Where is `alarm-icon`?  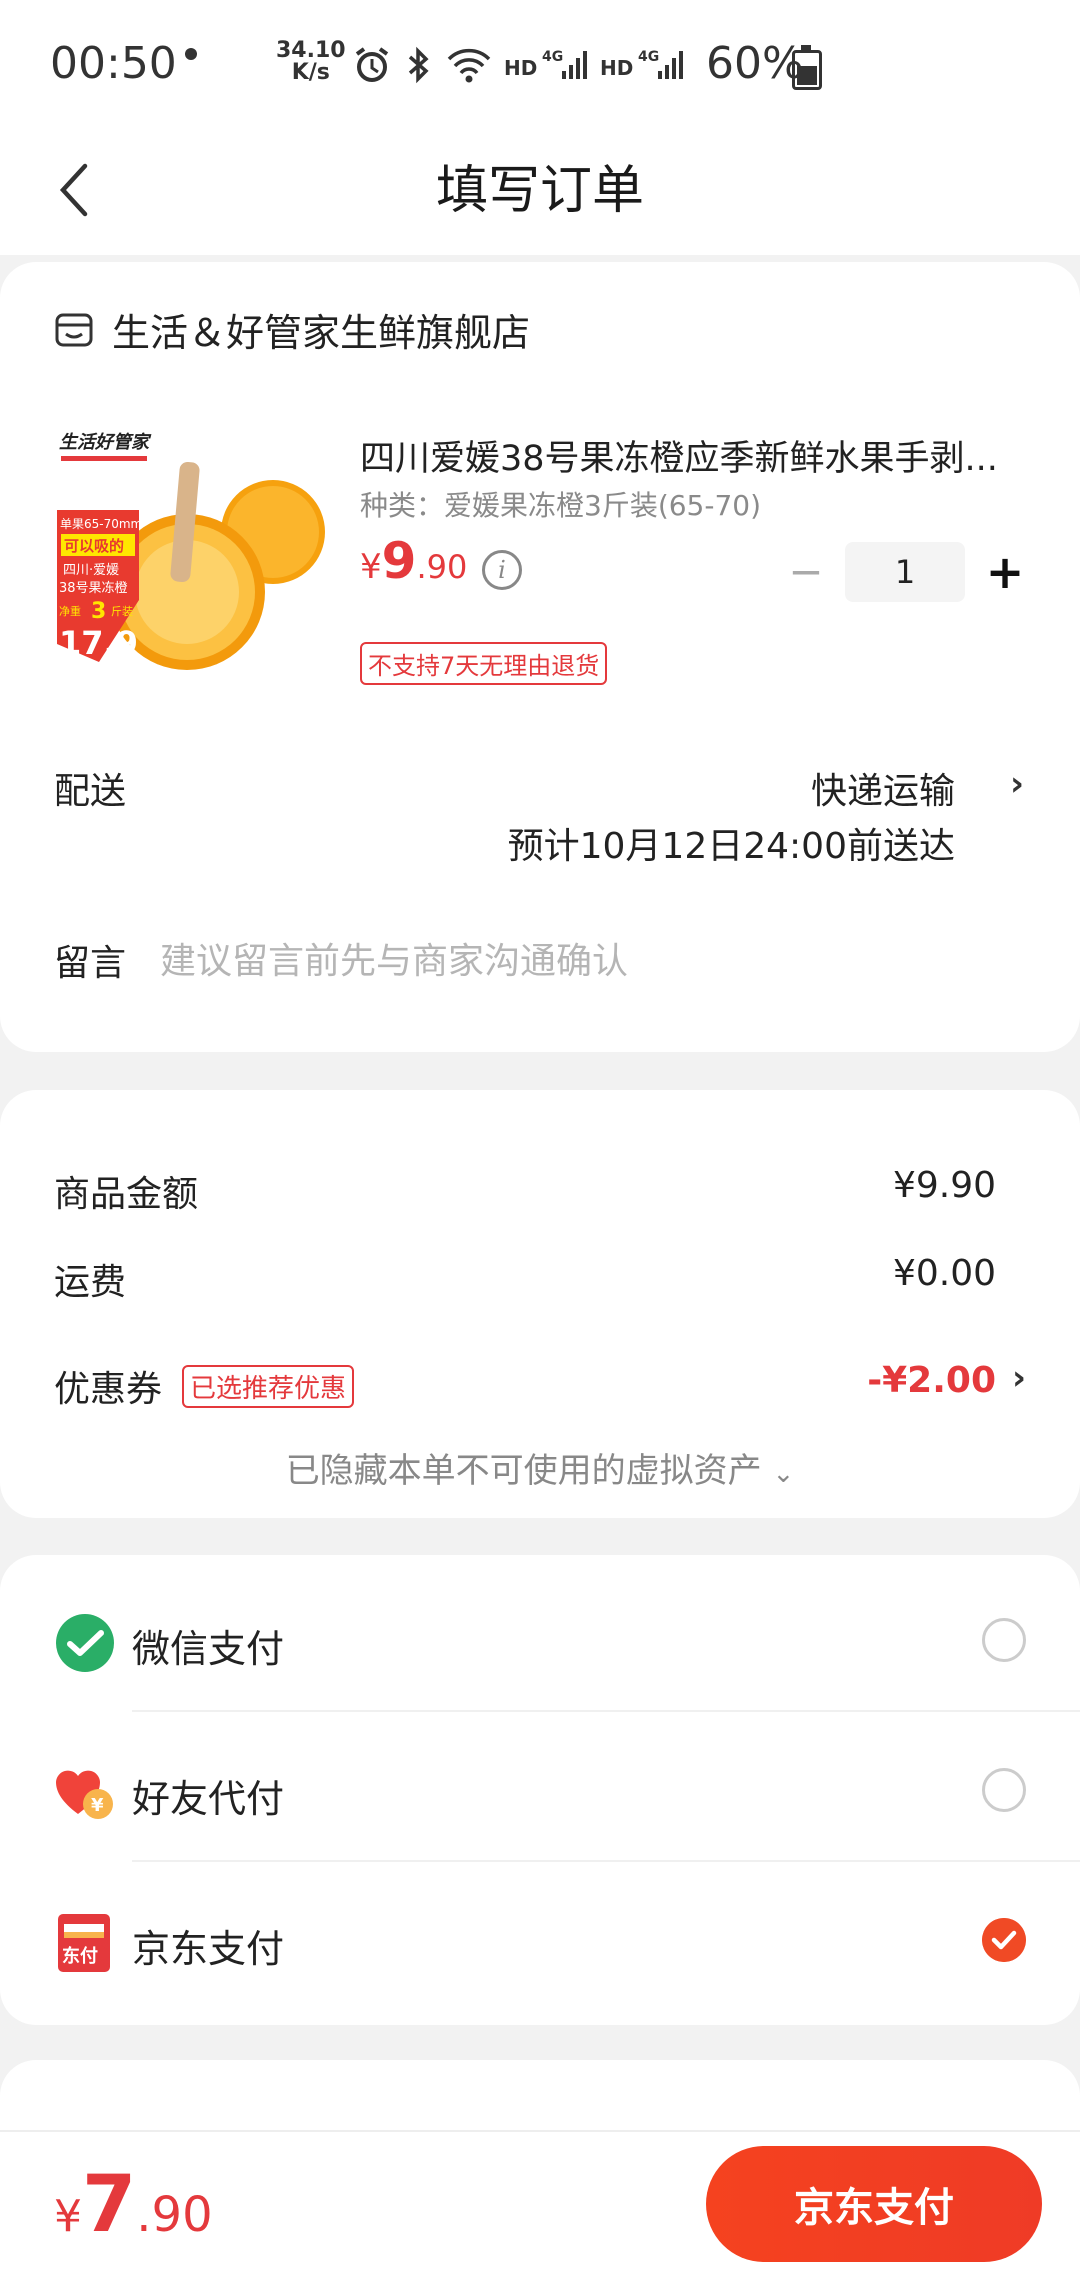
alarm-icon is located at coordinates (372, 64).